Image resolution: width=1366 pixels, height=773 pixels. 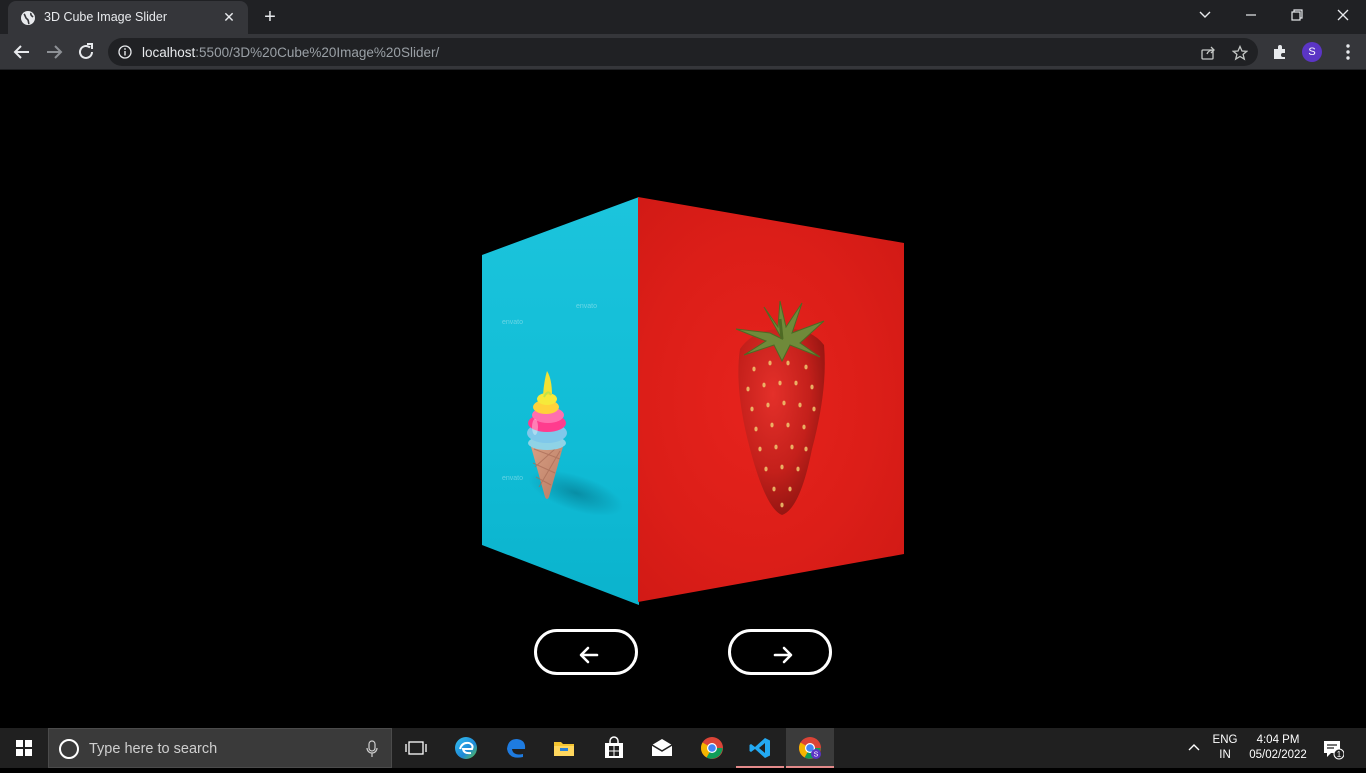 I want to click on close-window-icon, so click(x=1343, y=15).